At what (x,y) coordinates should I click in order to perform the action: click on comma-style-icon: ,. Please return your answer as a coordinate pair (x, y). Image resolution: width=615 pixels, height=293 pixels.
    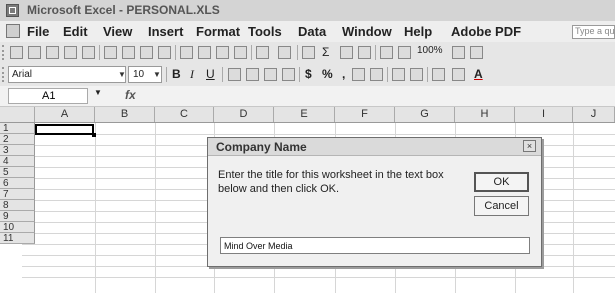
    Looking at the image, I should click on (343, 74).